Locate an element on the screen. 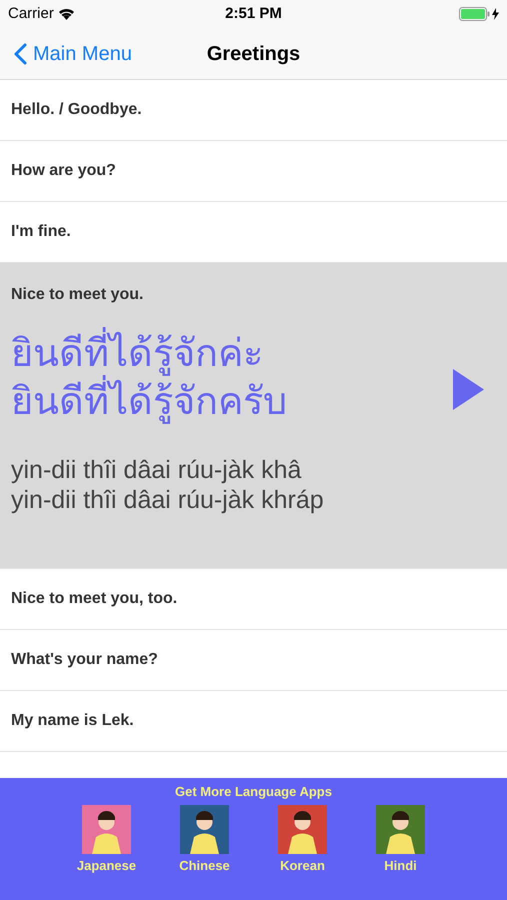 The image size is (507, 900). phrase-text: What's your name? is located at coordinates (84, 660).